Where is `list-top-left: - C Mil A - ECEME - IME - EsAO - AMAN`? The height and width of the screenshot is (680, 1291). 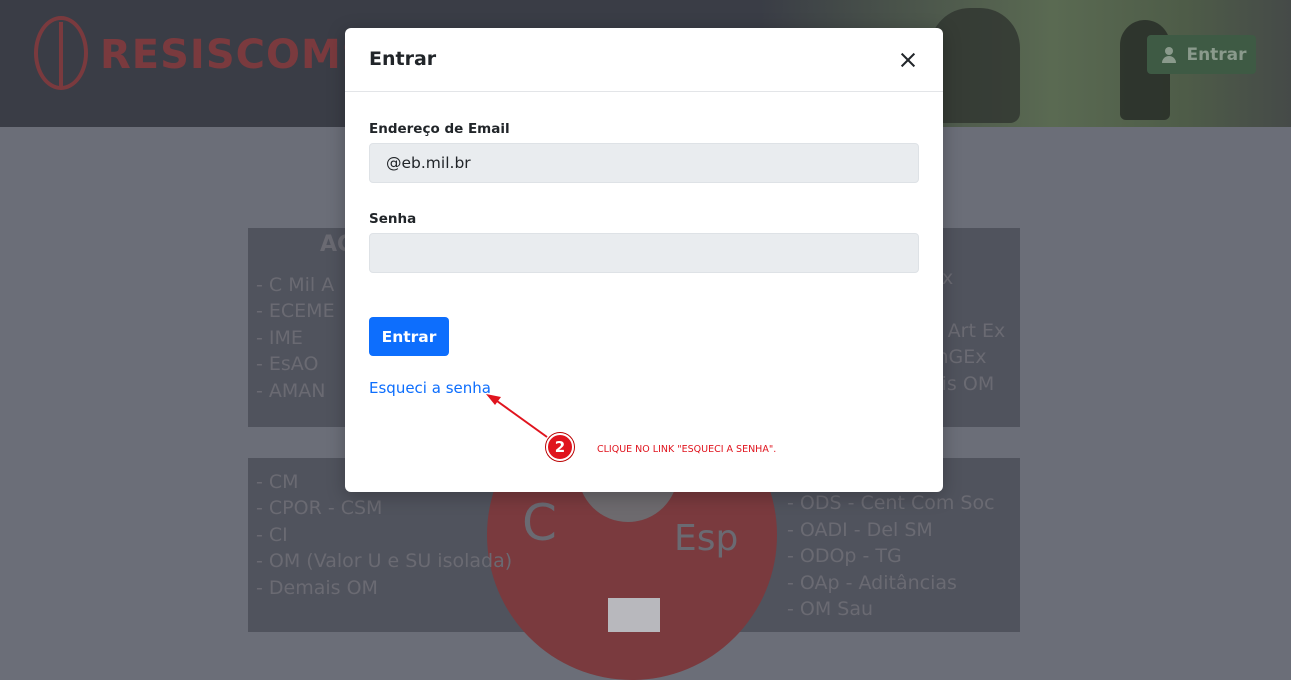
list-top-left: - C Mil A - ECEME - IME - EsAO - AMAN is located at coordinates (295, 338).